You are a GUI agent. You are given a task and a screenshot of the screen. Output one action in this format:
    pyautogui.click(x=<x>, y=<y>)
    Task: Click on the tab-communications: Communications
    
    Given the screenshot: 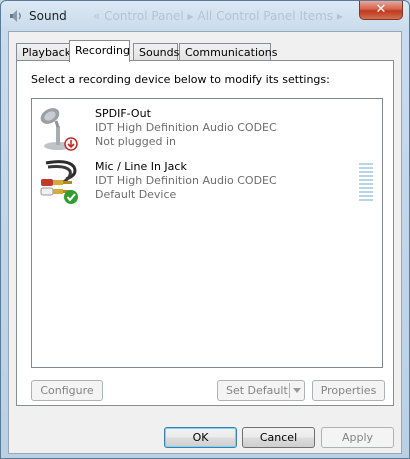 What is the action you would take?
    pyautogui.click(x=228, y=52)
    